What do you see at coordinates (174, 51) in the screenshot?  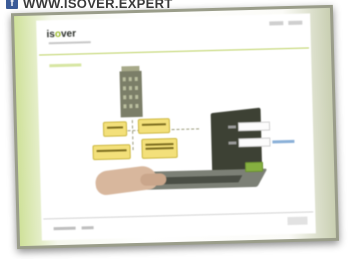 I see `header-divider` at bounding box center [174, 51].